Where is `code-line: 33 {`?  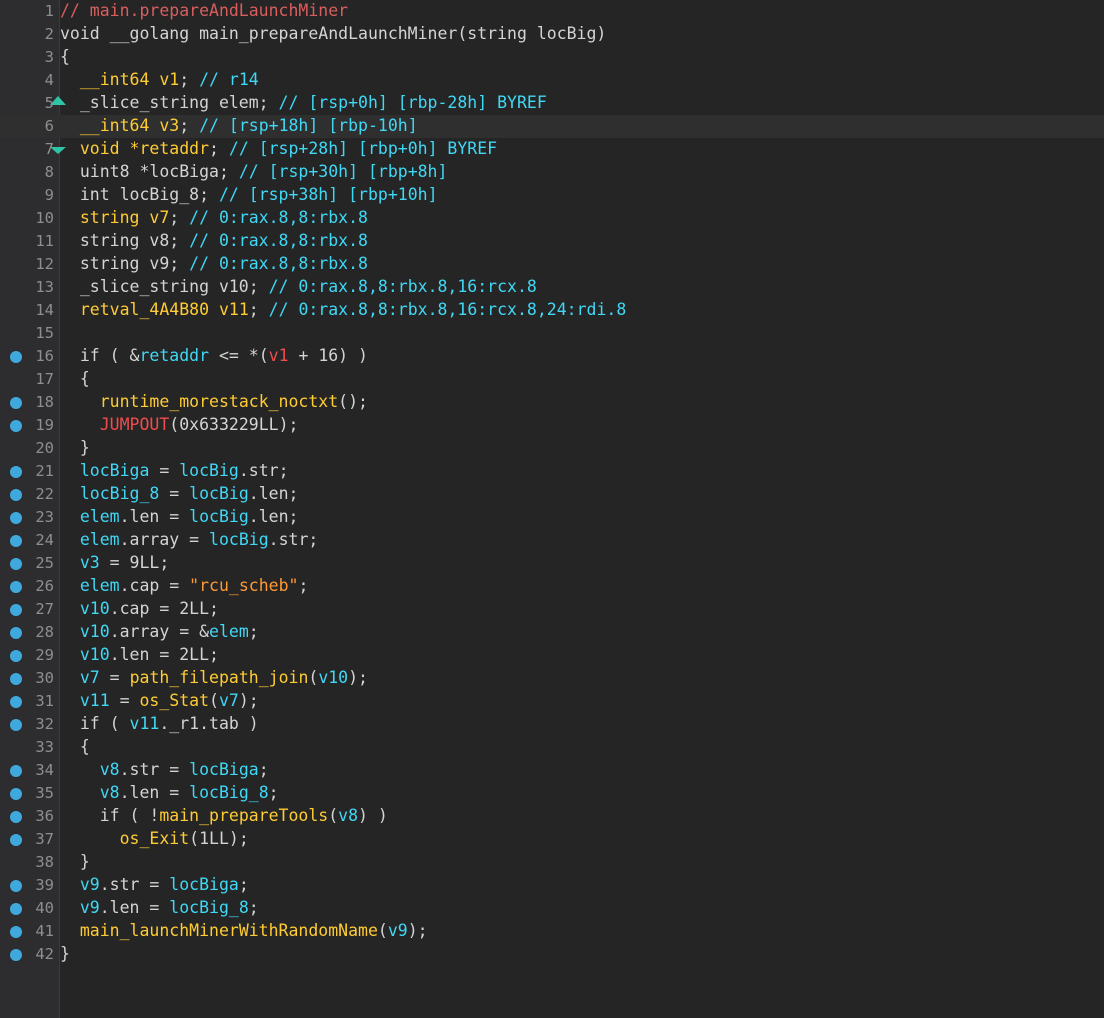 code-line: 33 { is located at coordinates (552, 747).